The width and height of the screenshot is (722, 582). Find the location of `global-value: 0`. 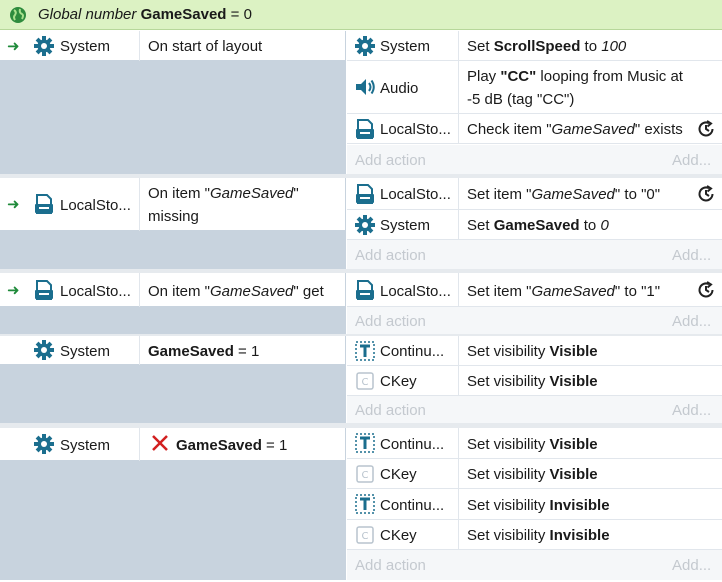

global-value: 0 is located at coordinates (247, 14).